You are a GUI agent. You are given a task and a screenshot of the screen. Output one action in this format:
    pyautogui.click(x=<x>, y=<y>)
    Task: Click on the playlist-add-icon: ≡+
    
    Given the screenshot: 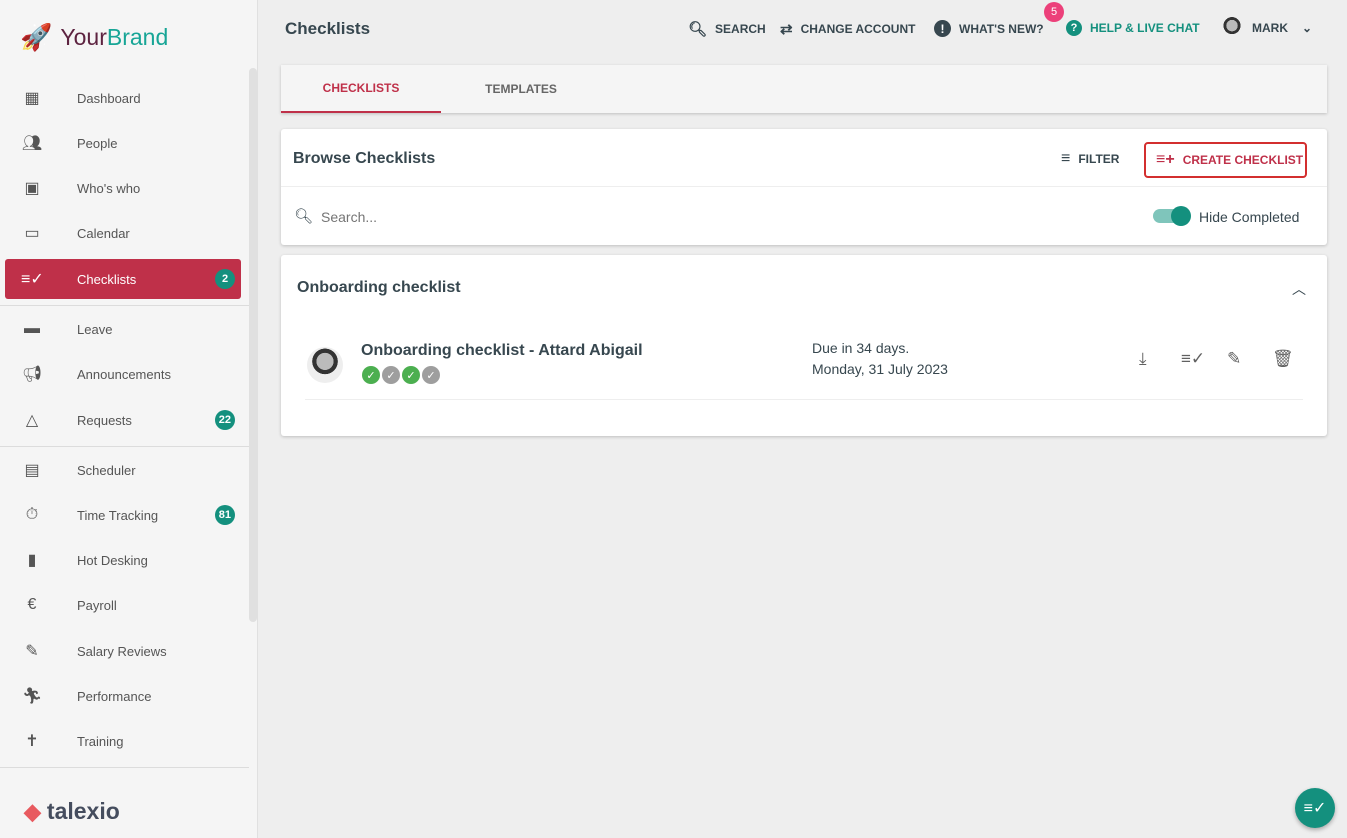 What is the action you would take?
    pyautogui.click(x=1165, y=159)
    